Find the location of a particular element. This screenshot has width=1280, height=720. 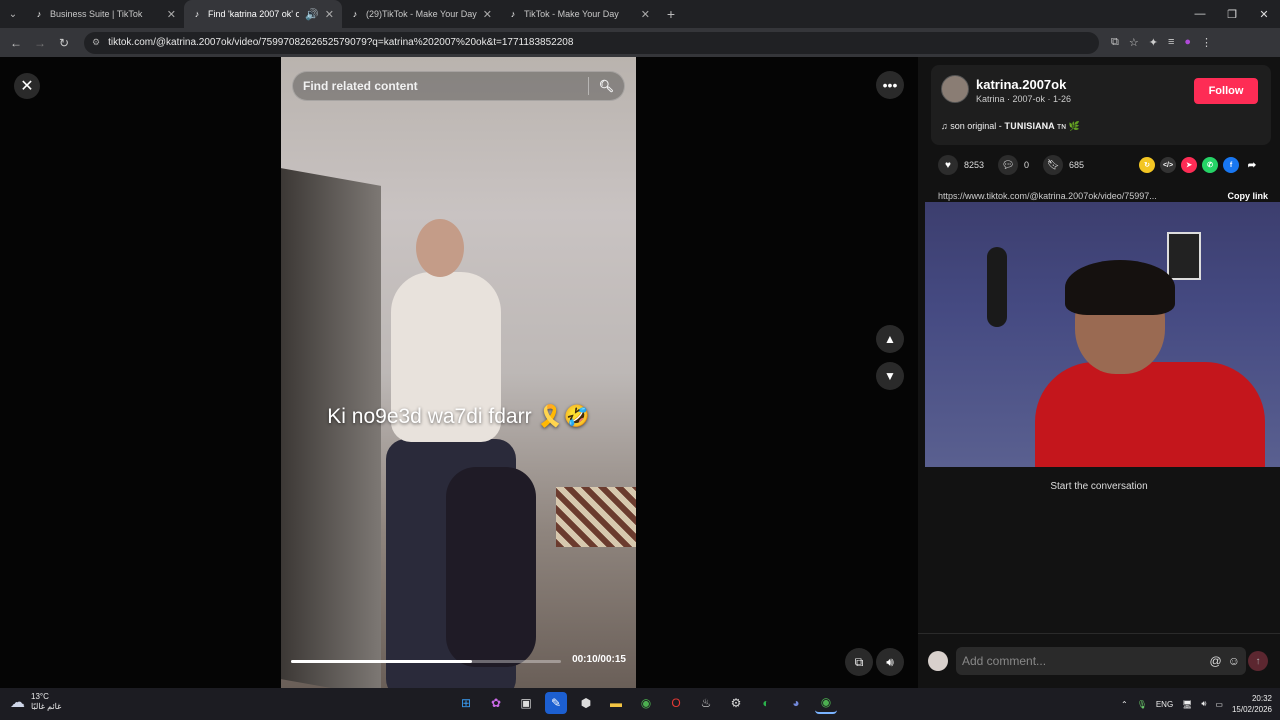

close-window-icon: ✕ is located at coordinates (1264, 14).